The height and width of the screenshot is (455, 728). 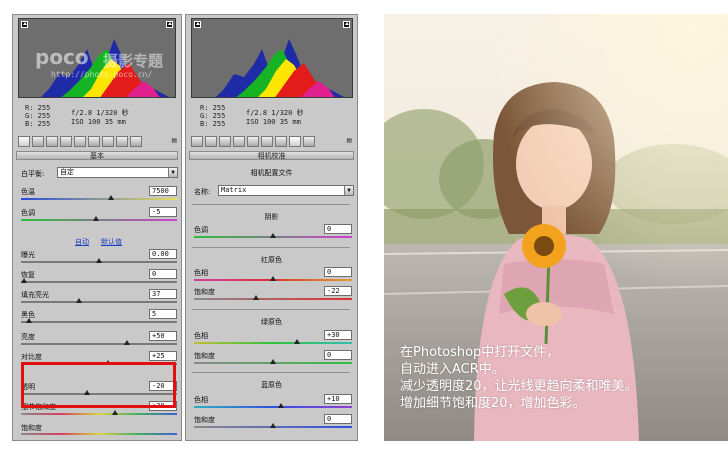 I want to click on r-readout: R: 255, so click(x=213, y=108).